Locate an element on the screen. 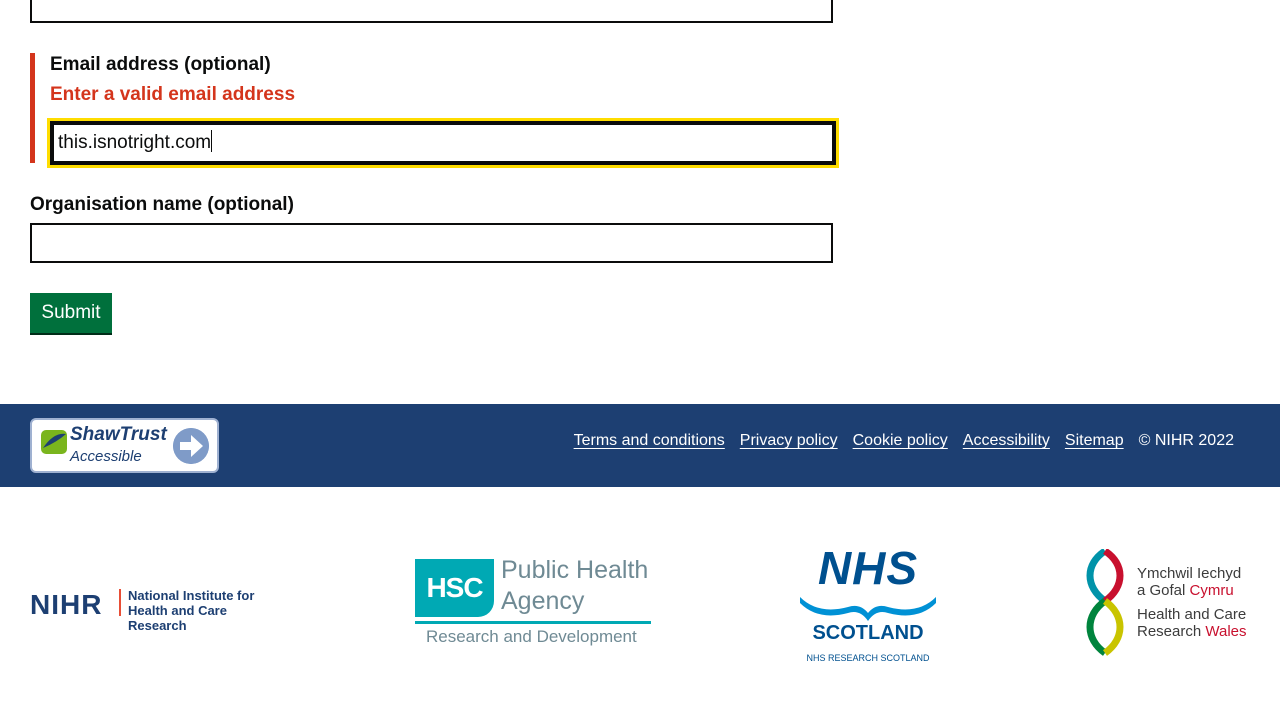 The width and height of the screenshot is (1280, 720). shaw-trust-title: ShawTrust is located at coordinates (118, 434).